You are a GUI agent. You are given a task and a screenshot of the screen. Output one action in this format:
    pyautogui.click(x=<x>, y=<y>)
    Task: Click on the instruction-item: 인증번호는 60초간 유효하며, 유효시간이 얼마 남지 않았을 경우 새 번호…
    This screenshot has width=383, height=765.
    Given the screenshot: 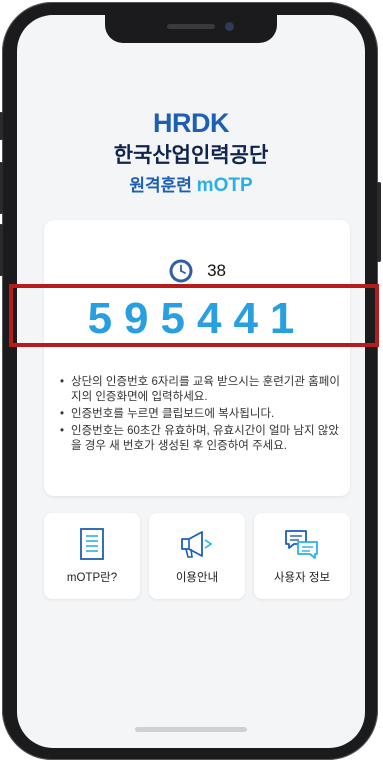 What is the action you would take?
    pyautogui.click(x=202, y=439)
    